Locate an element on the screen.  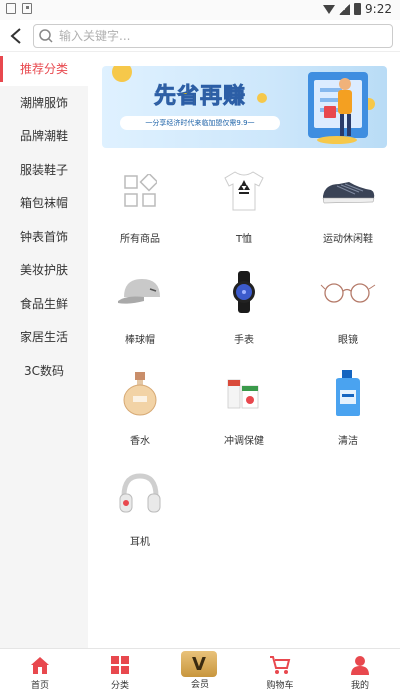
category-item: 眼镜 is located at coordinates (348, 307).